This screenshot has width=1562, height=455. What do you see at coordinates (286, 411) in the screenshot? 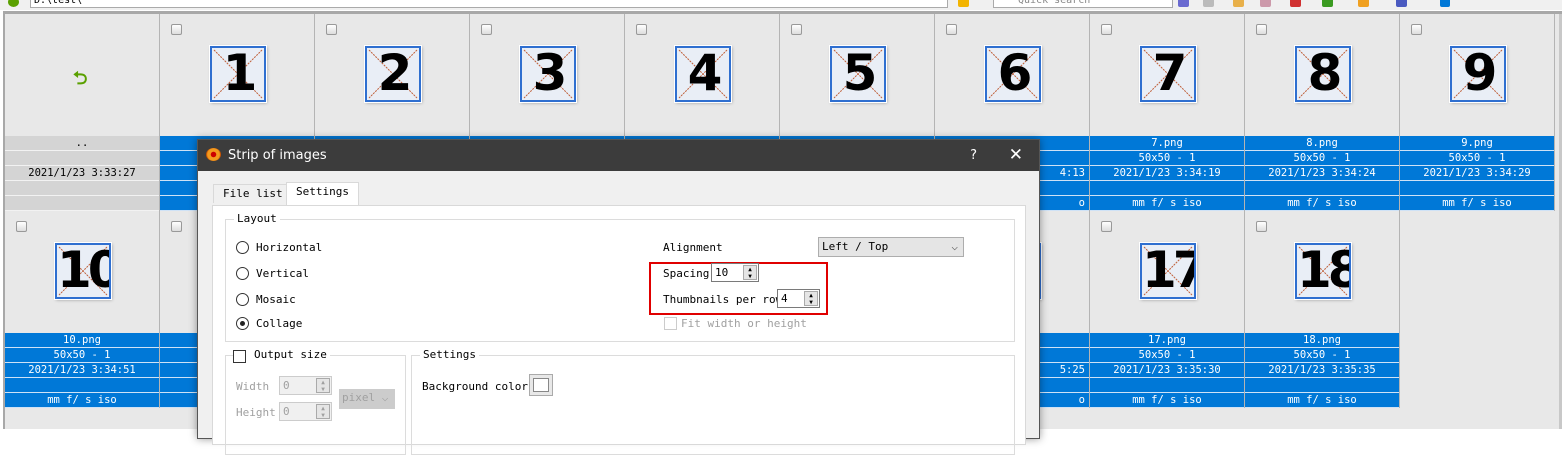
I see `height-value: 0` at bounding box center [286, 411].